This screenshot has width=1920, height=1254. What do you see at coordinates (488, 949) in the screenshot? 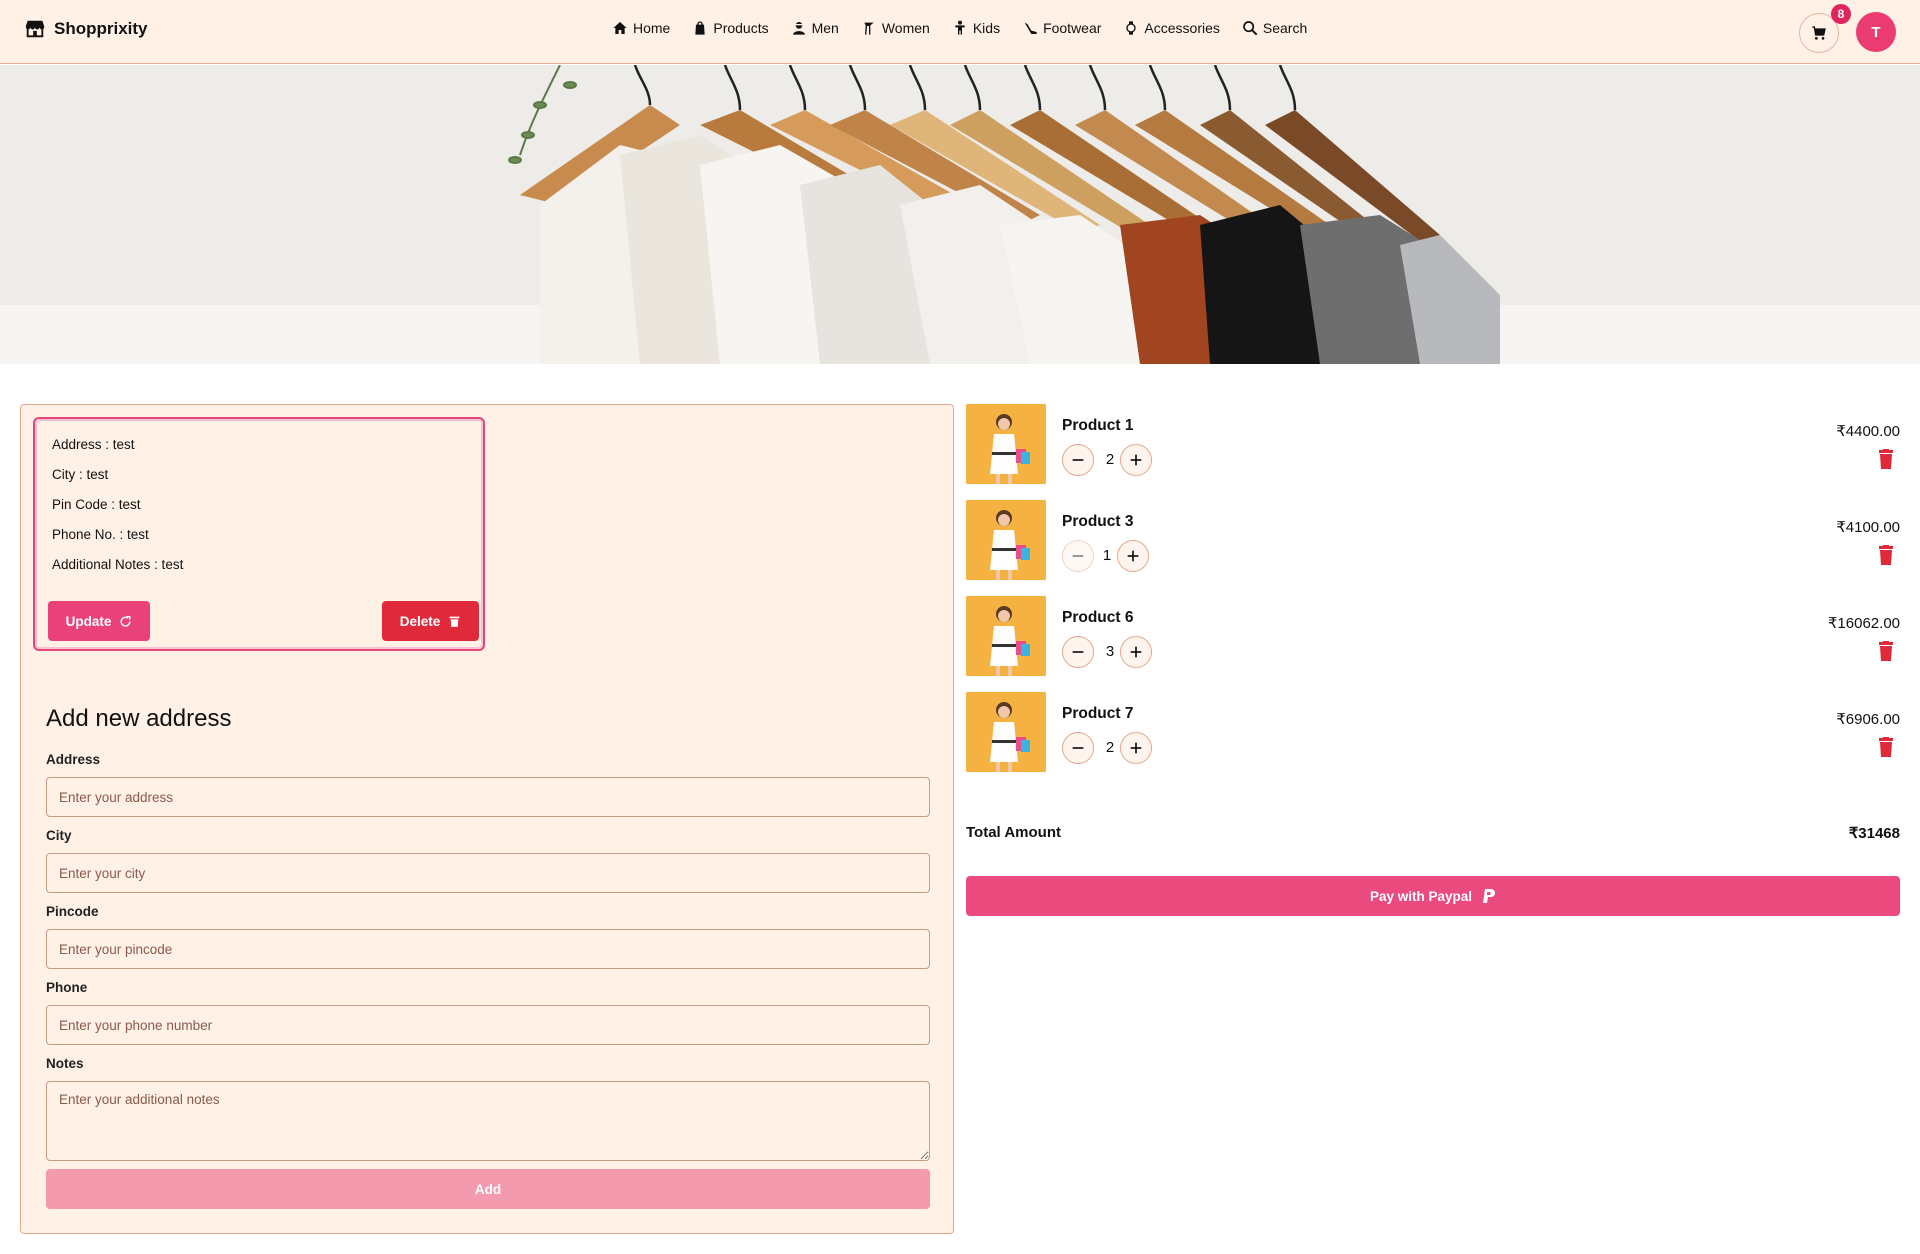
I see `pincode-input` at bounding box center [488, 949].